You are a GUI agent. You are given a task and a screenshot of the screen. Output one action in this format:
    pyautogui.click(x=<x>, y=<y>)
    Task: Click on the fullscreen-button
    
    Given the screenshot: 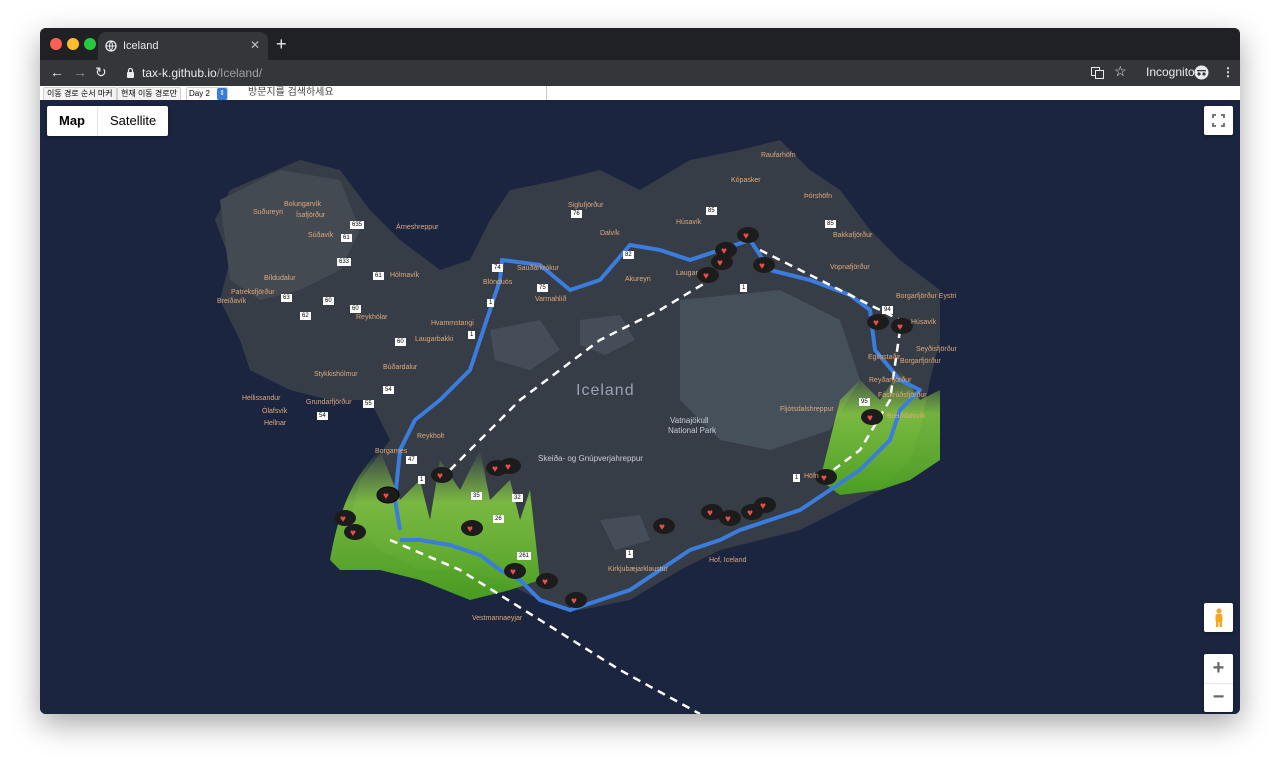 What is the action you would take?
    pyautogui.click(x=1218, y=120)
    